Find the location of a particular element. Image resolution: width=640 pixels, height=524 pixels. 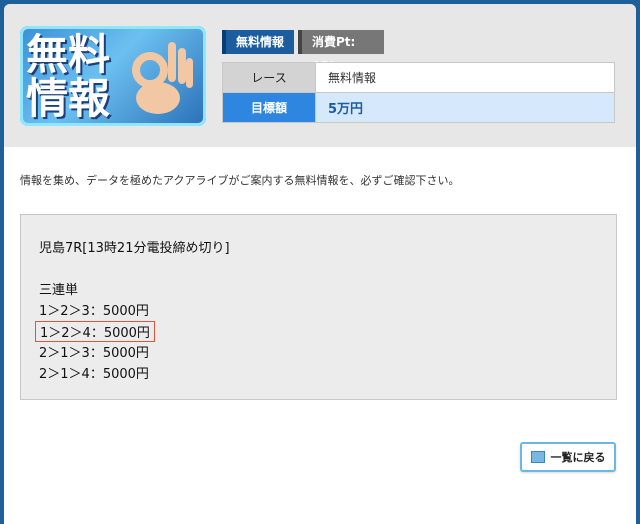

back-to-list-button: 一覧に戻る is located at coordinates (568, 457).